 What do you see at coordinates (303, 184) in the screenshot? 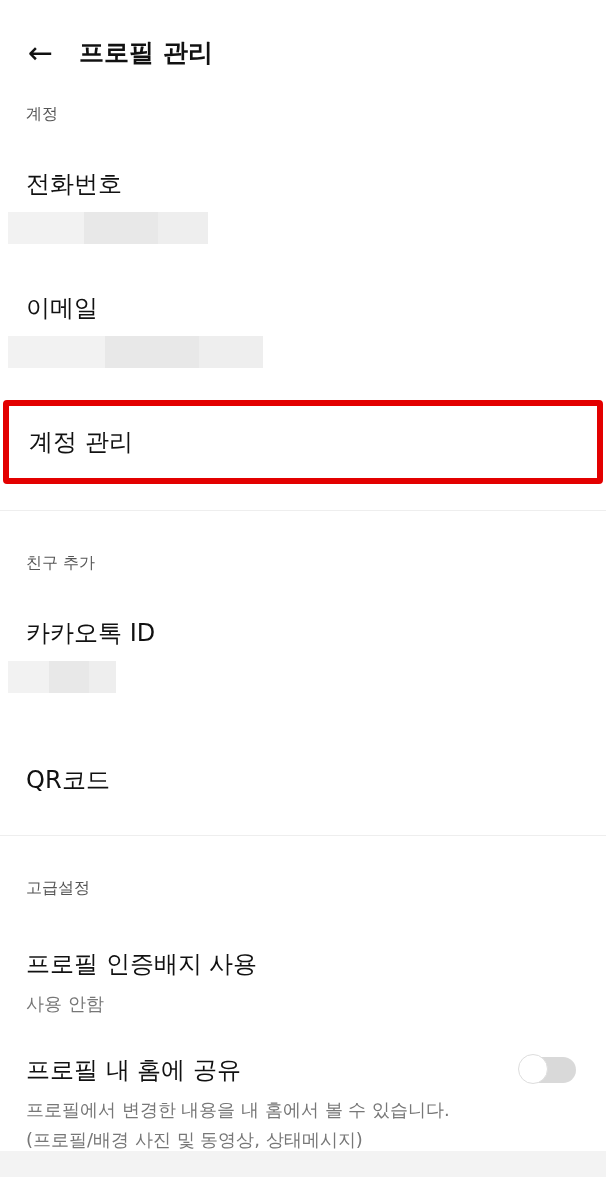
I see `setting-title: 전화번호` at bounding box center [303, 184].